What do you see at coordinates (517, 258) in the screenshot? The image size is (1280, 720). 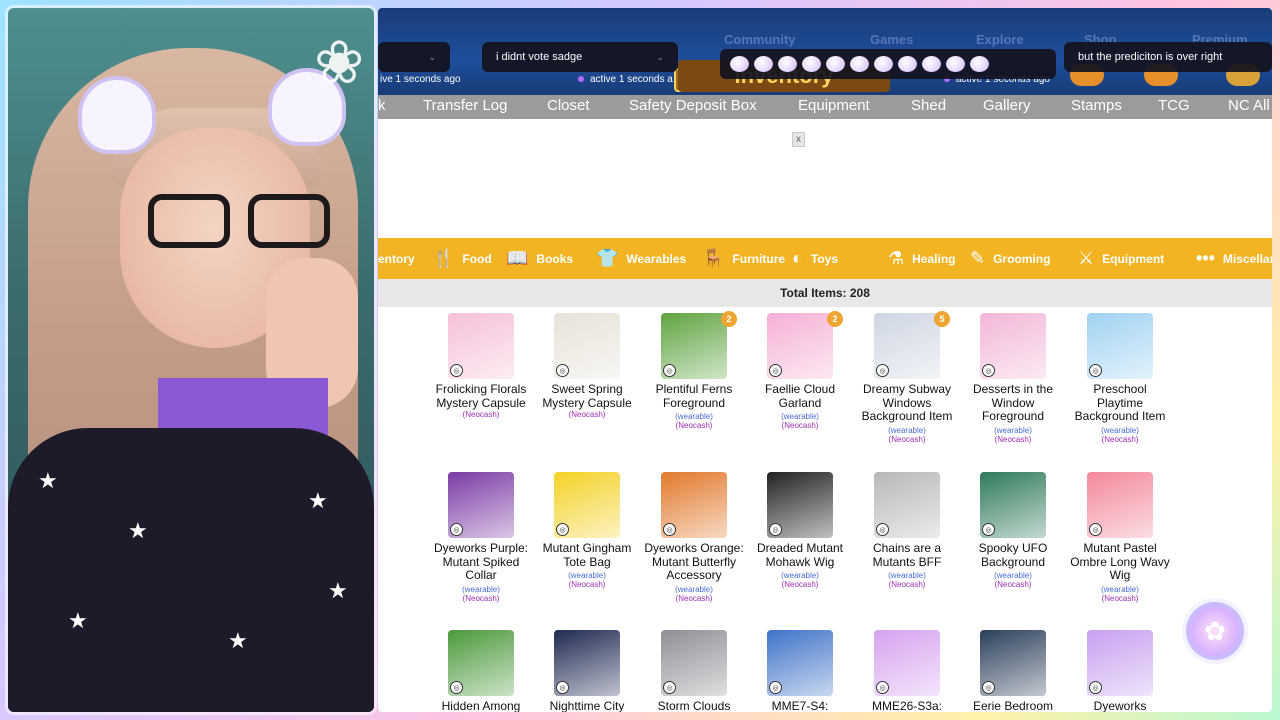 I see `book-icon: 📖` at bounding box center [517, 258].